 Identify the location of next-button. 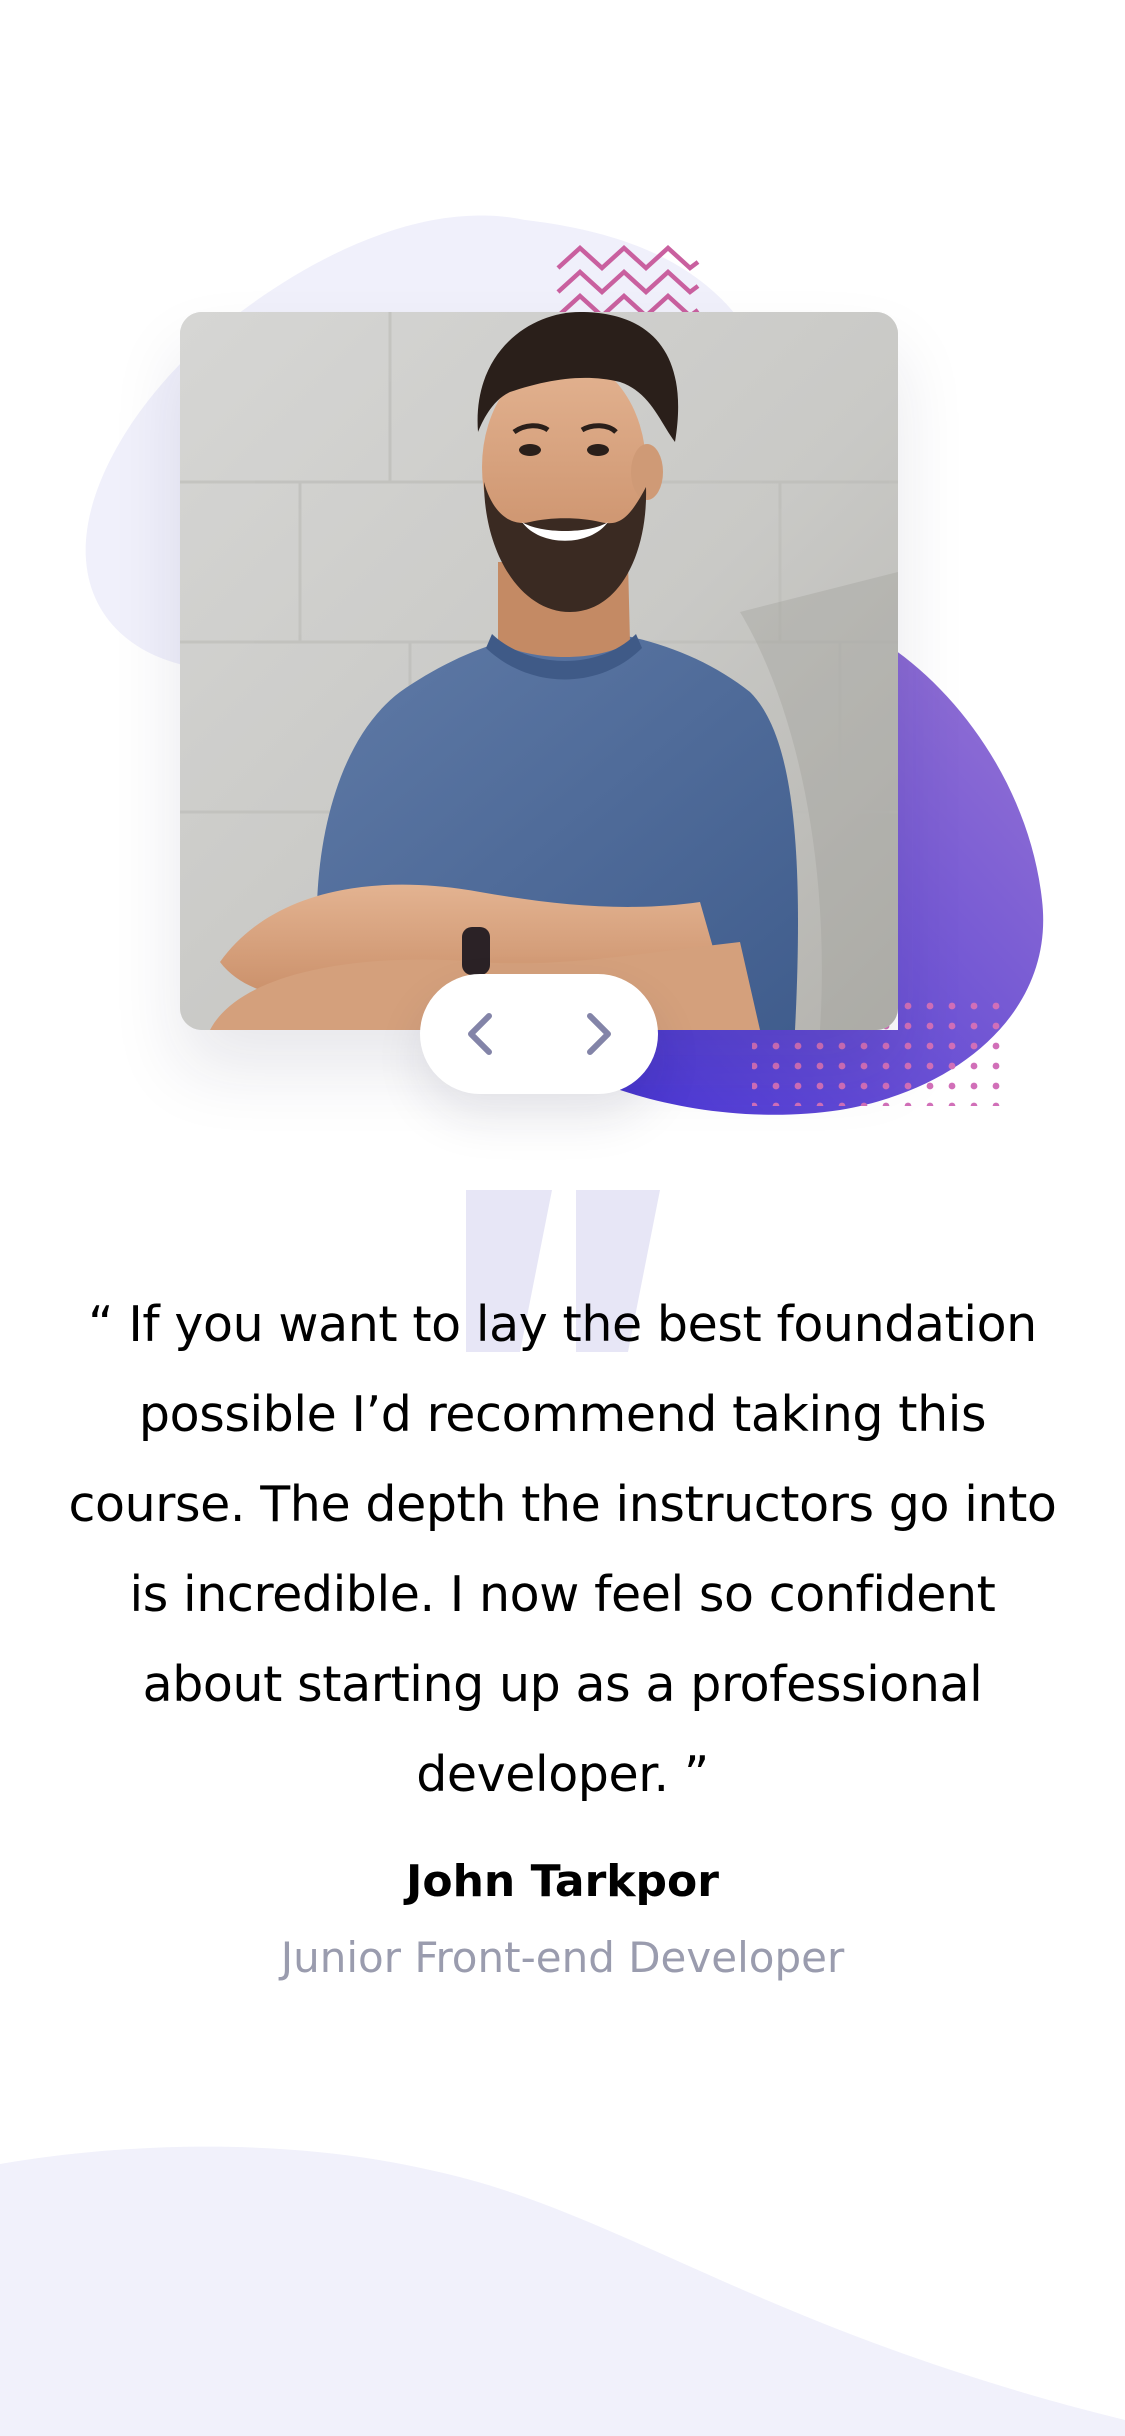
(598, 1034).